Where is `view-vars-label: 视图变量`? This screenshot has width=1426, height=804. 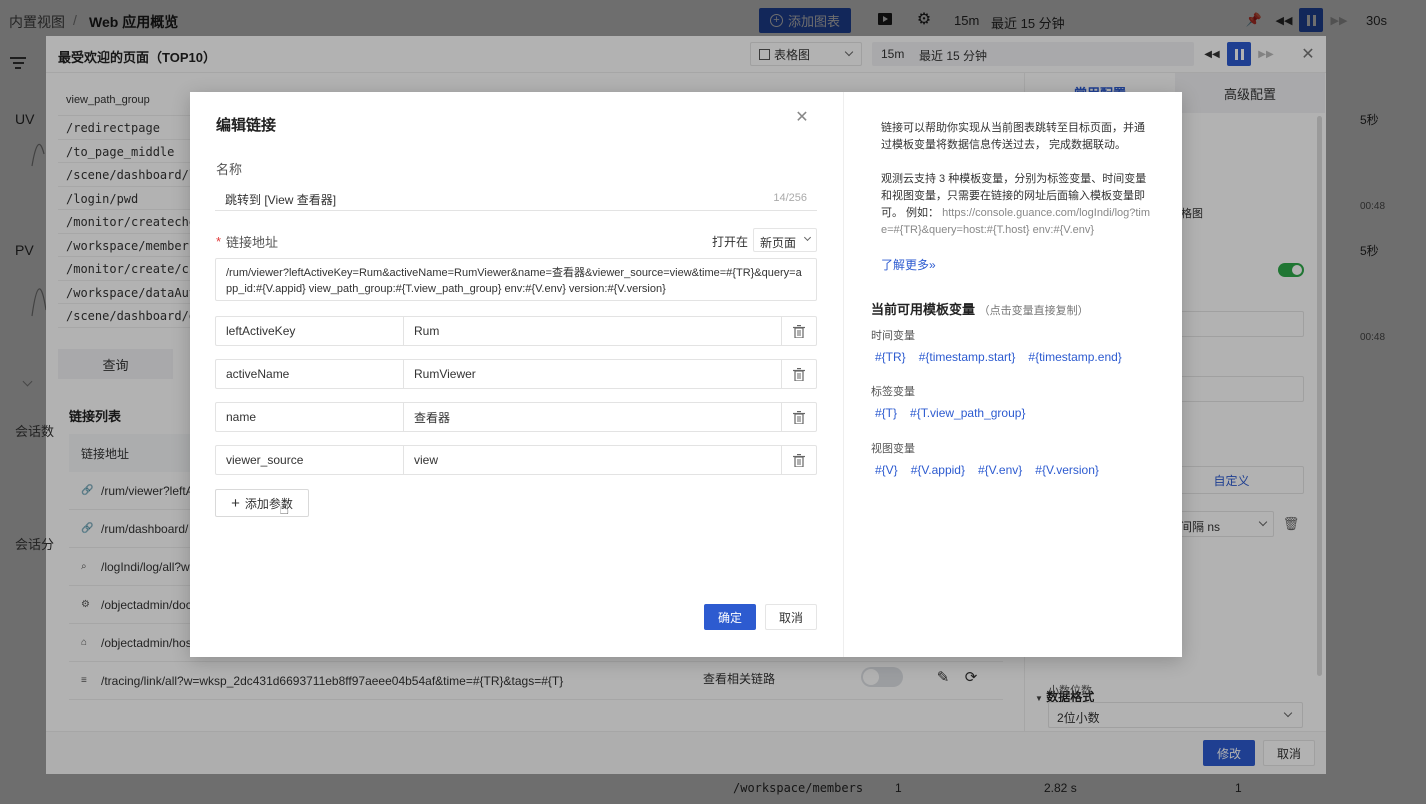
view-vars-label: 视图变量 is located at coordinates (893, 449).